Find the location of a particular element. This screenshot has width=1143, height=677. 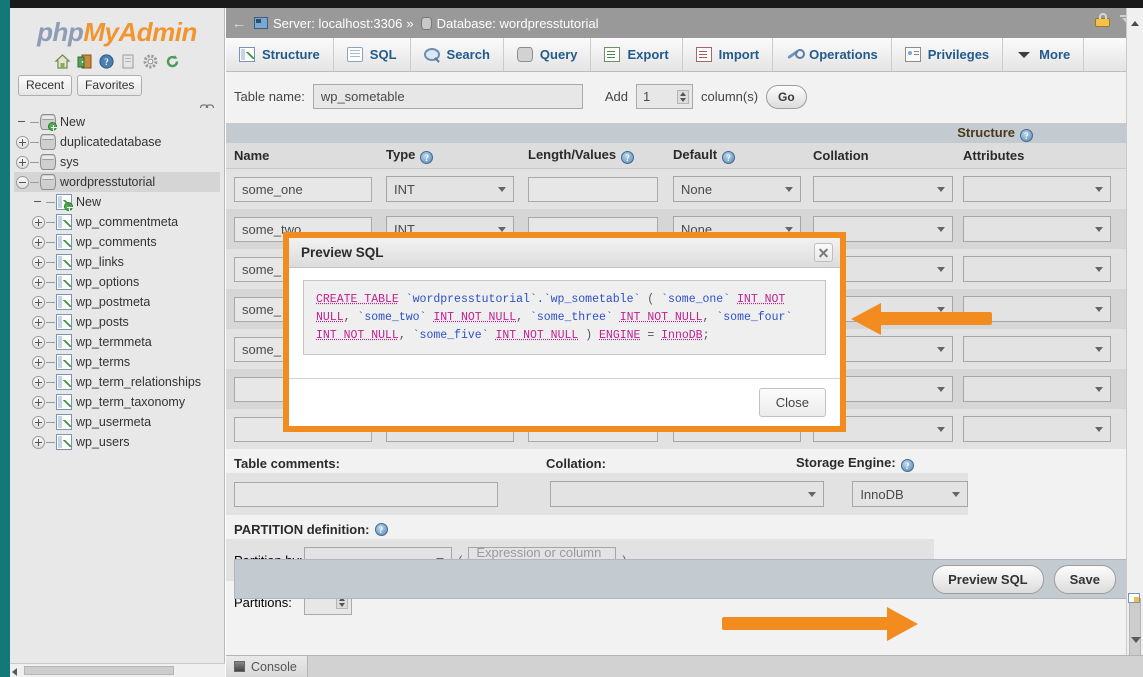

breadcrumb-server: Server: localhost:3306 is located at coordinates (337, 23).